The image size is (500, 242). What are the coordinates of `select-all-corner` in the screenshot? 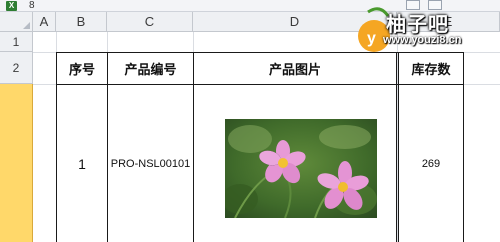 It's located at (16, 22).